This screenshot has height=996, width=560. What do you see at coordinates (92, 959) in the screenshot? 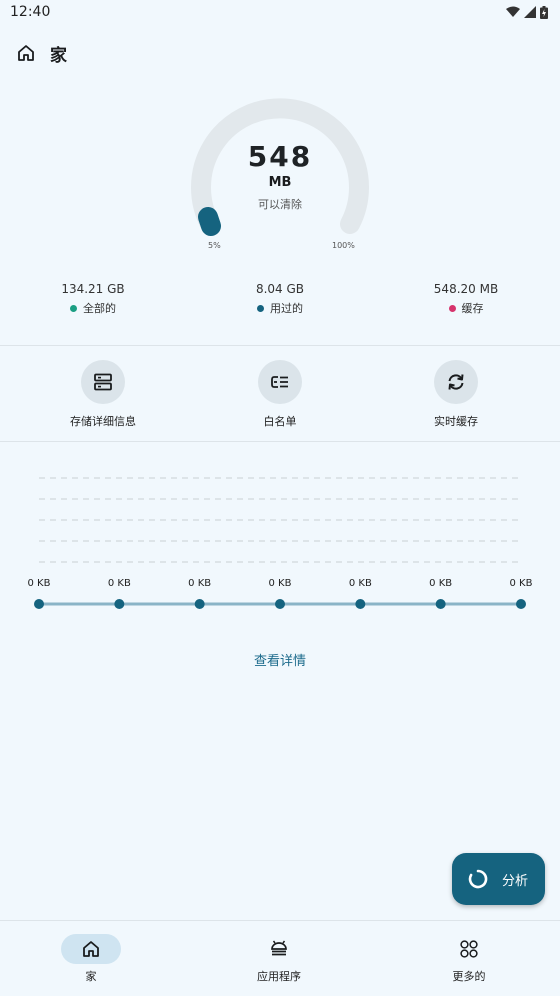
I see `nav-home: 家` at bounding box center [92, 959].